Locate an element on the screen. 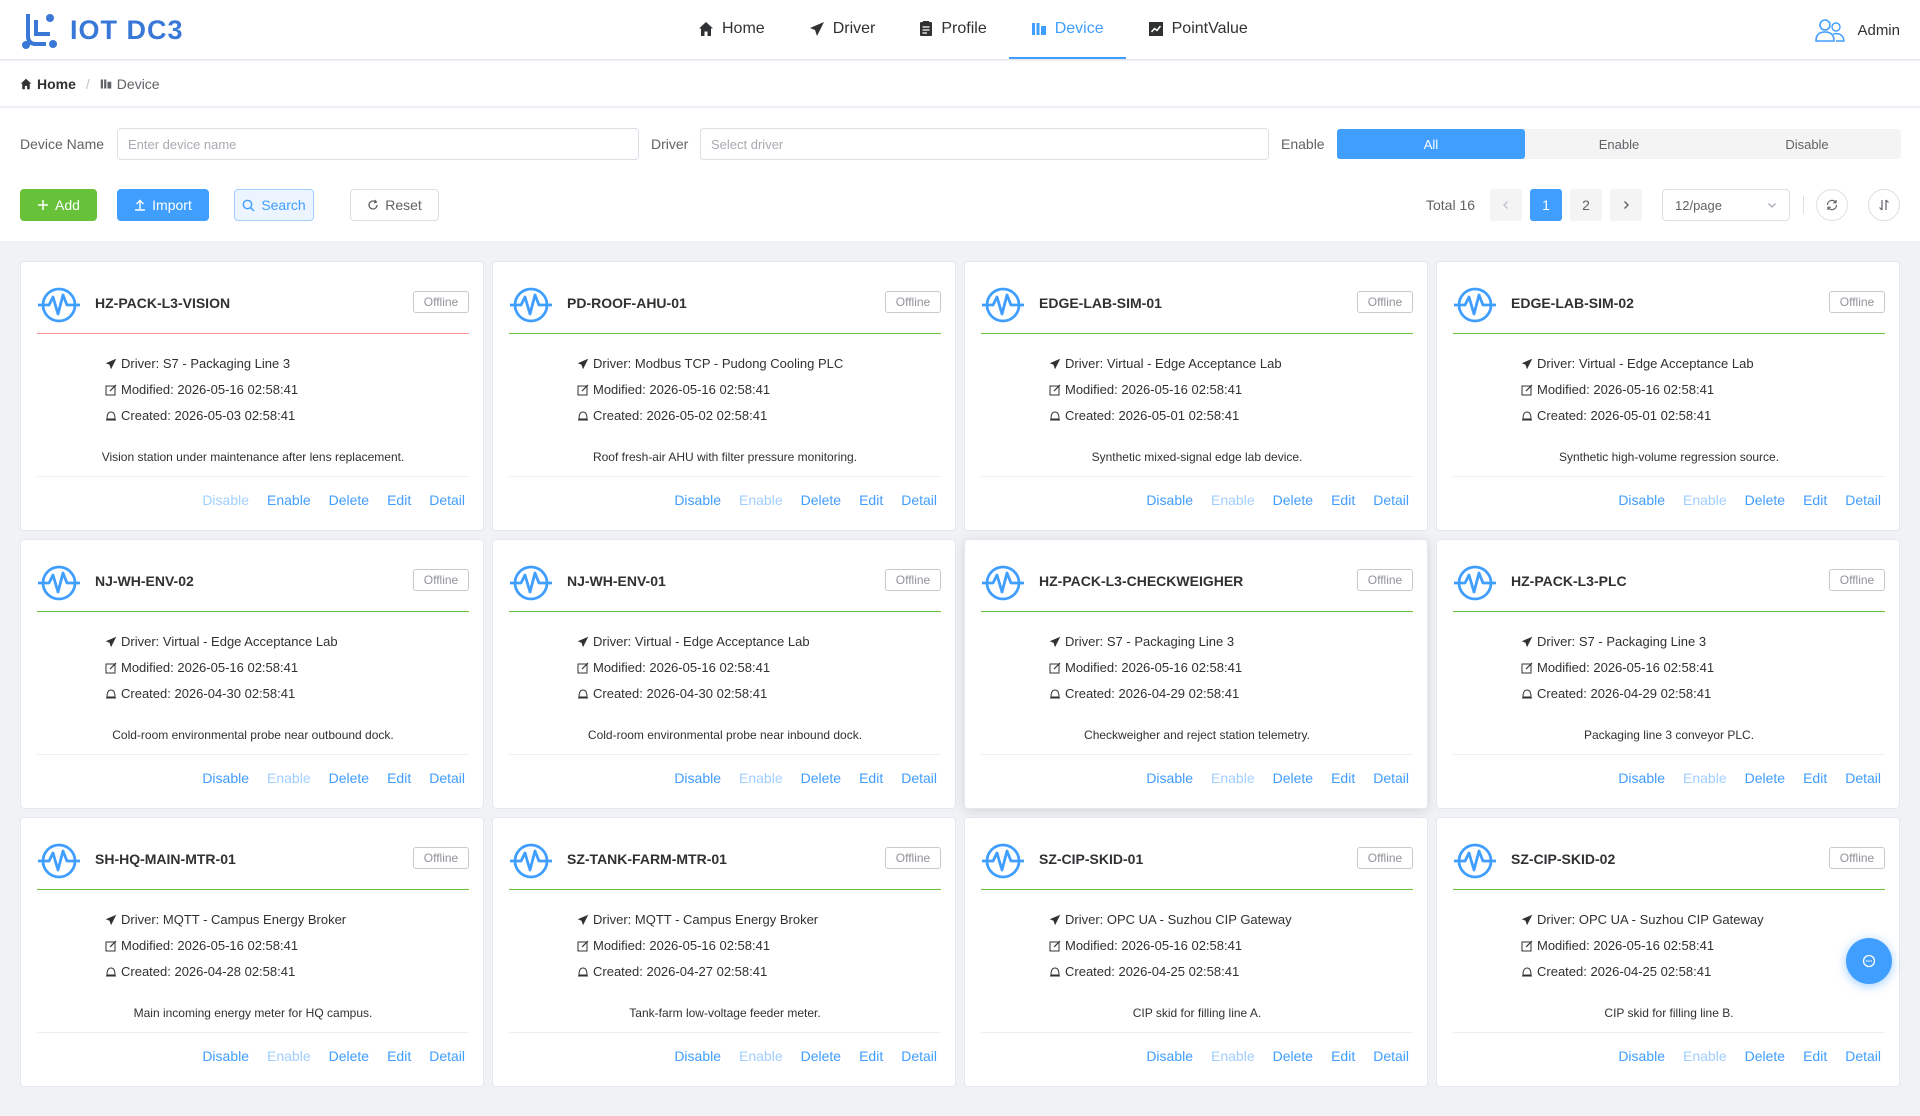 Image resolution: width=1920 pixels, height=1116 pixels. breadcrumb-home: Home is located at coordinates (48, 84).